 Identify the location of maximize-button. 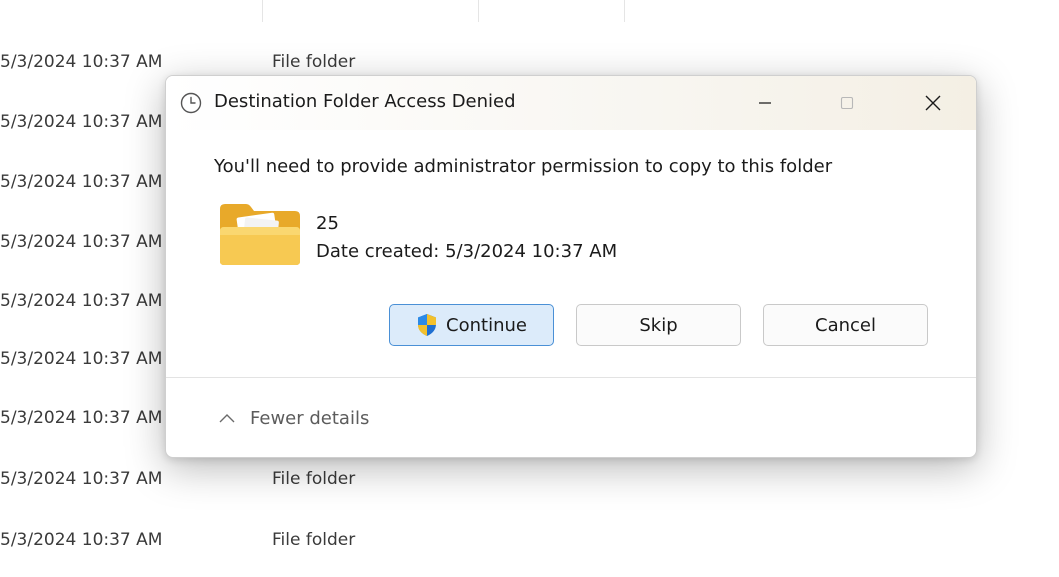
(847, 103).